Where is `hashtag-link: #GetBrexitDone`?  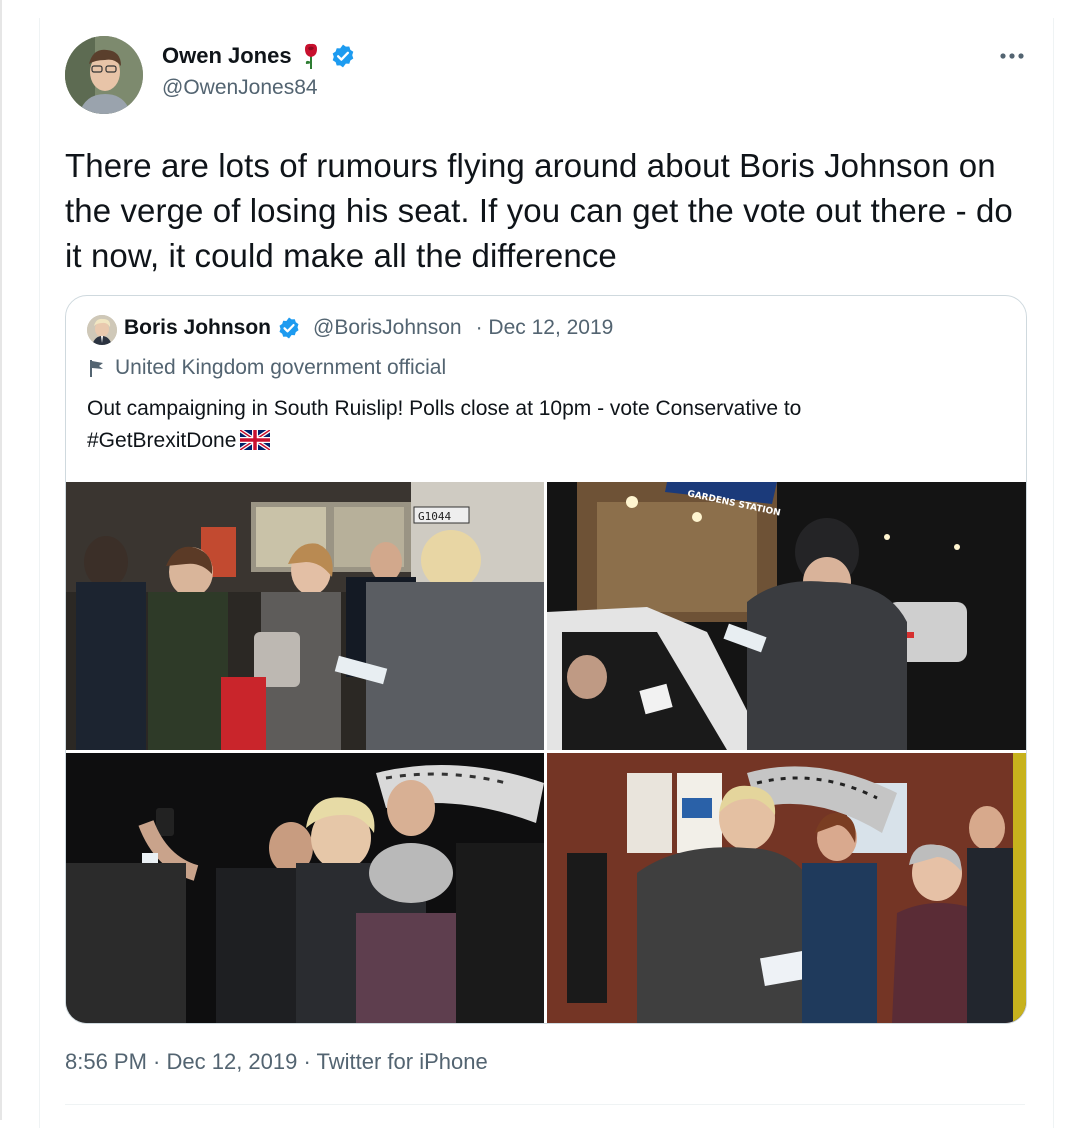 hashtag-link: #GetBrexitDone is located at coordinates (161, 440).